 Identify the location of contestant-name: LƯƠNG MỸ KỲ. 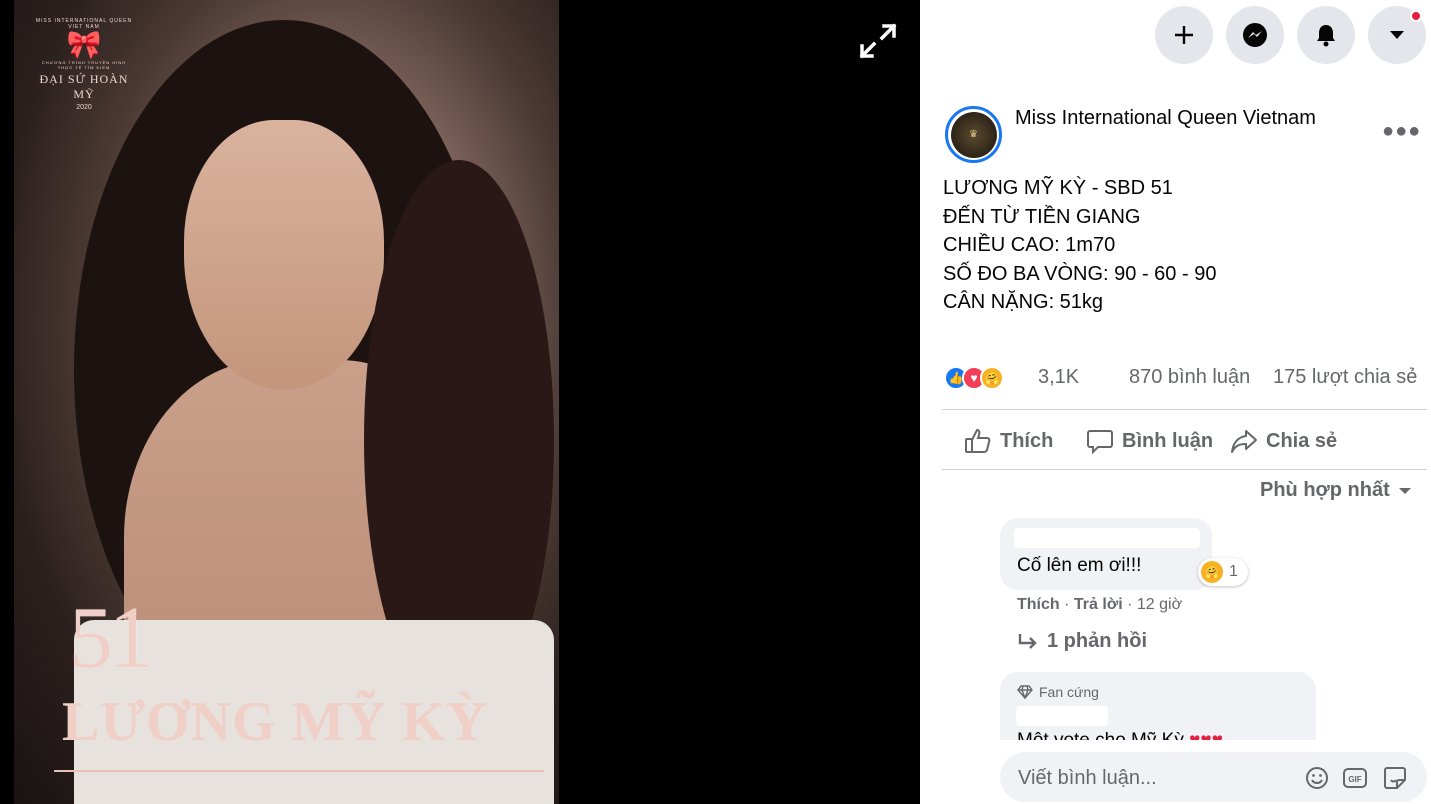
(275, 722).